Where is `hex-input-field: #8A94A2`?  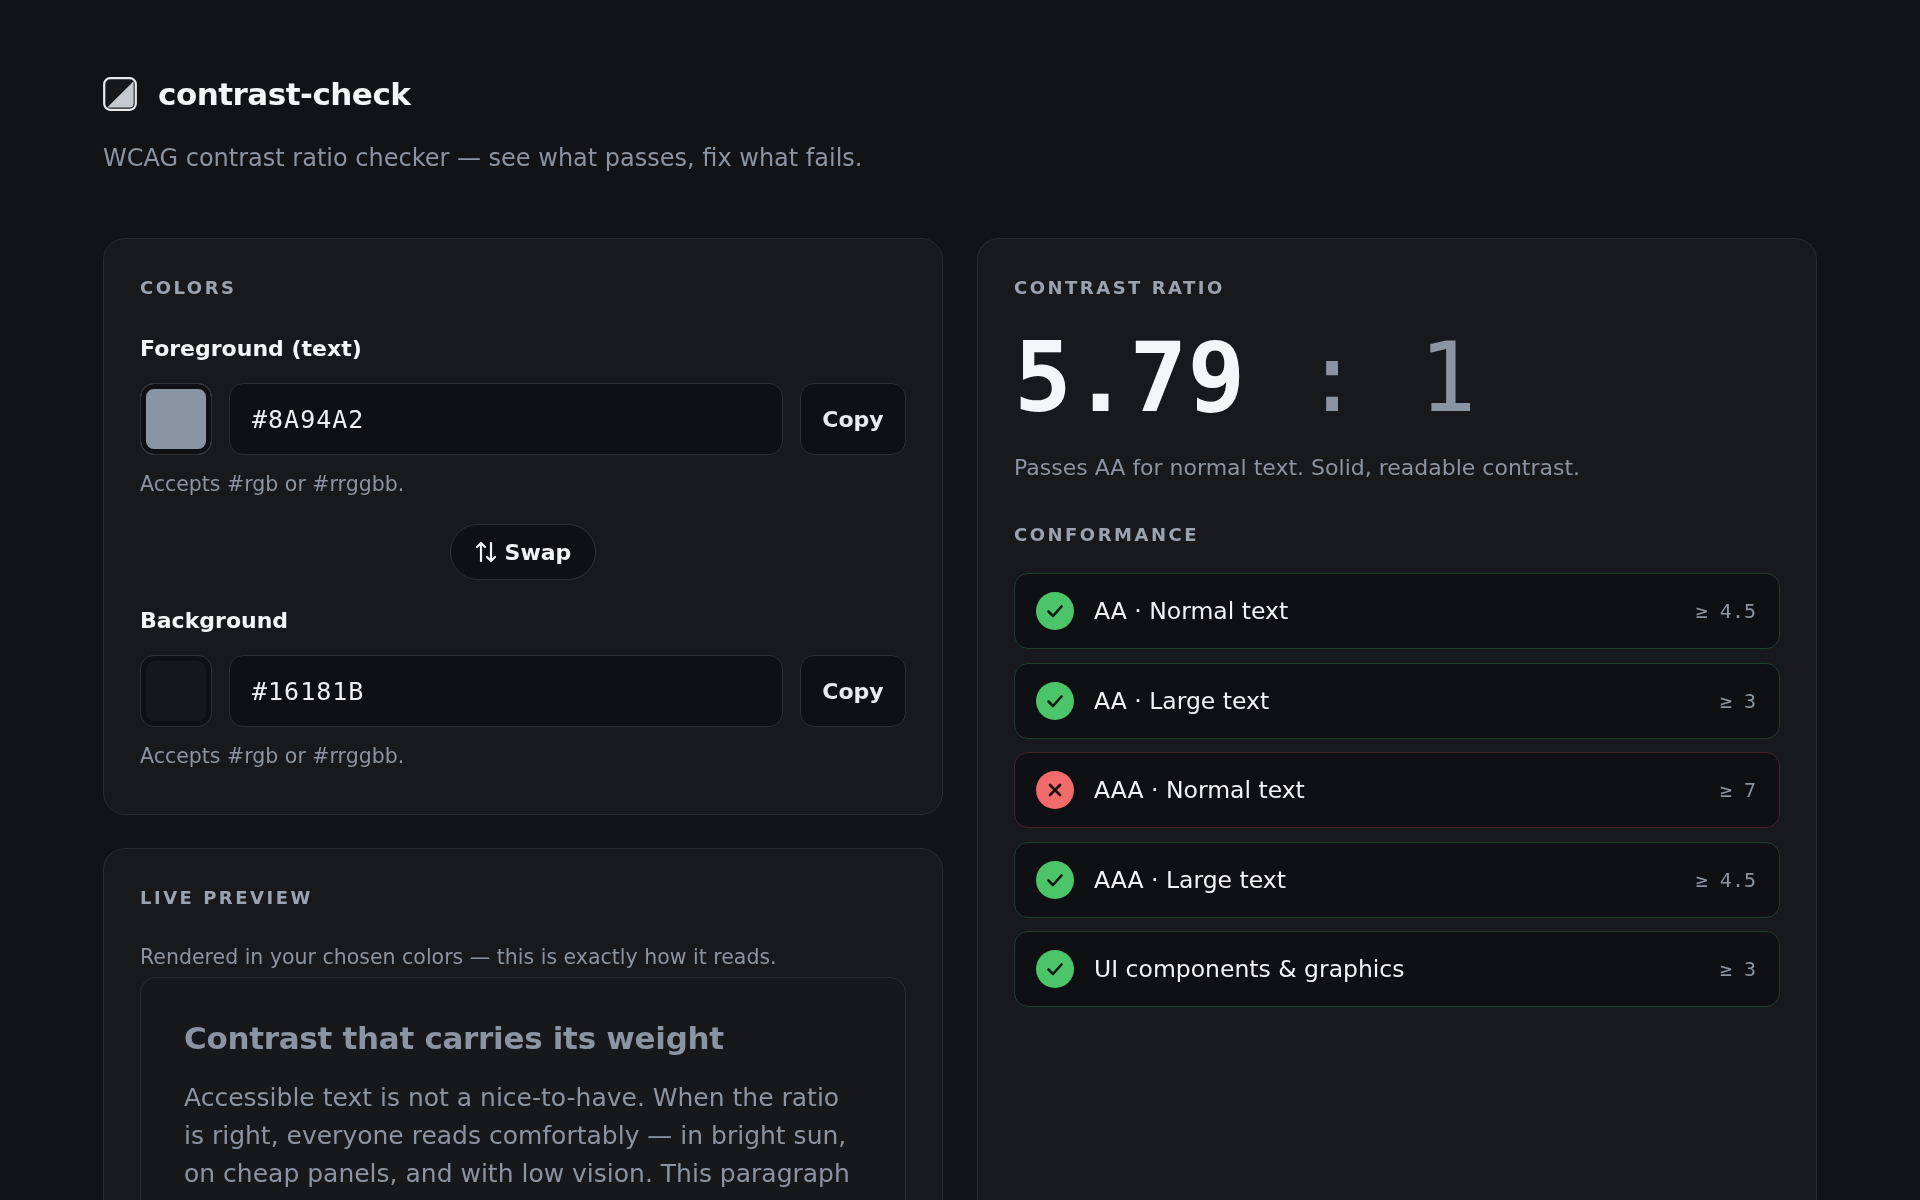
hex-input-field: #8A94A2 is located at coordinates (506, 419).